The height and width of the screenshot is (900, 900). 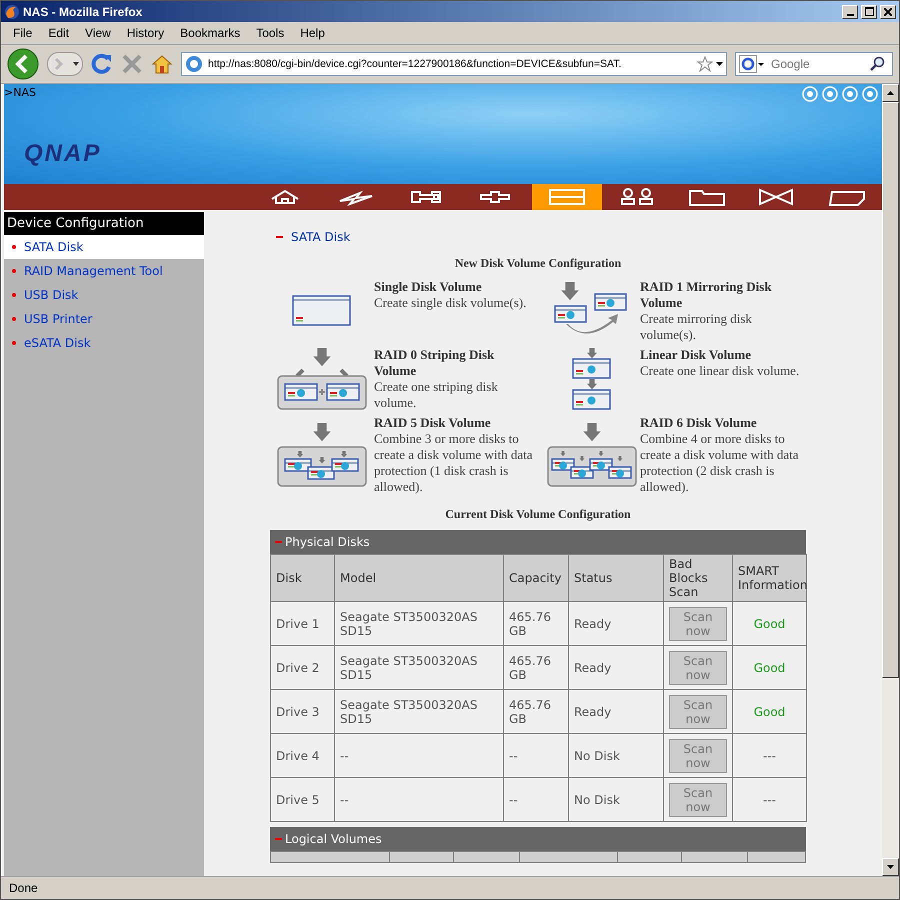 I want to click on maximize-button, so click(x=869, y=11).